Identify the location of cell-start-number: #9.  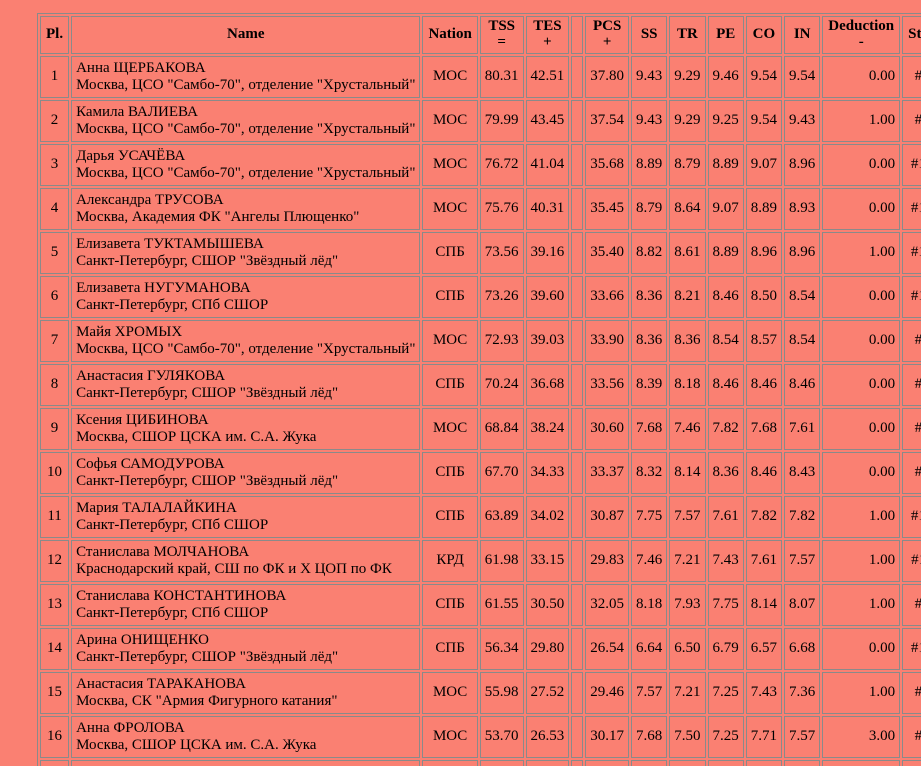
(911, 76).